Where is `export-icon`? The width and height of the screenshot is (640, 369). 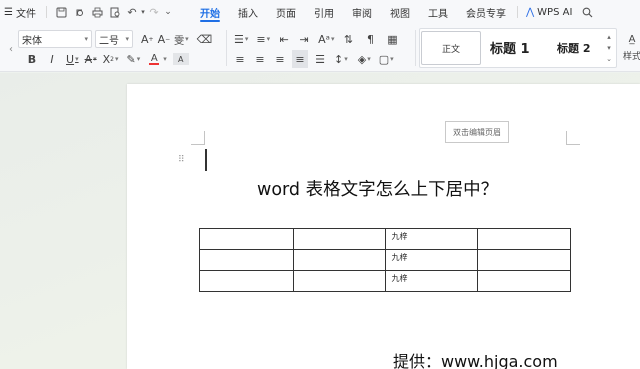 export-icon is located at coordinates (80, 12).